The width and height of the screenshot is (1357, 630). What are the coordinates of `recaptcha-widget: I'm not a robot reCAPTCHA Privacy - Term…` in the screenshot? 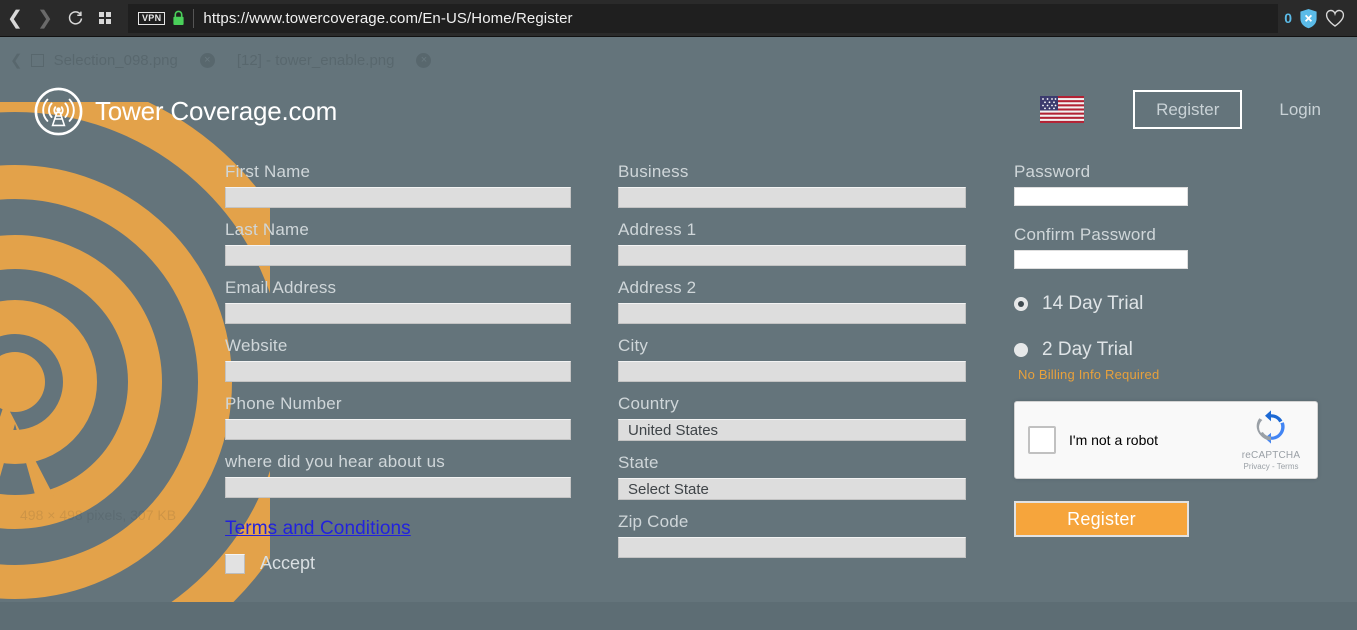 It's located at (1166, 440).